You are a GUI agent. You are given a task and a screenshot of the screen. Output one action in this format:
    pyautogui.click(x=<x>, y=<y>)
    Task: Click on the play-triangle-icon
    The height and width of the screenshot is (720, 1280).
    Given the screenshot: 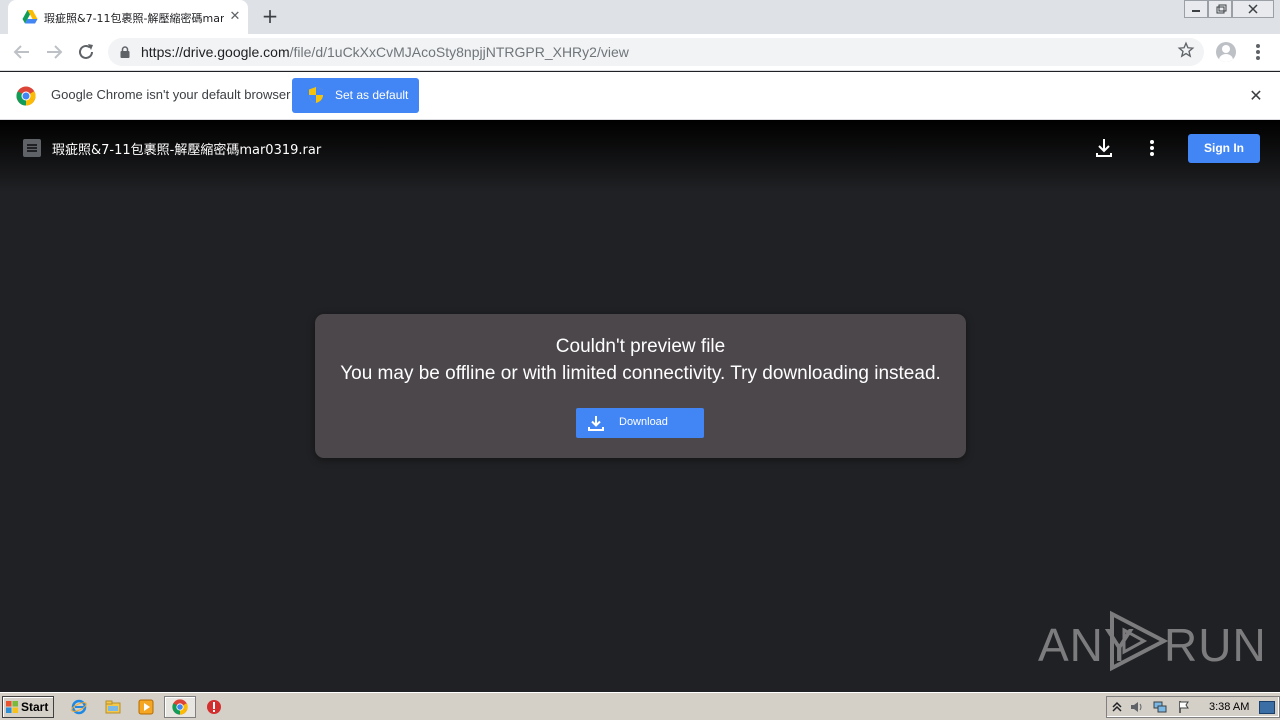 What is the action you would take?
    pyautogui.click(x=1139, y=641)
    